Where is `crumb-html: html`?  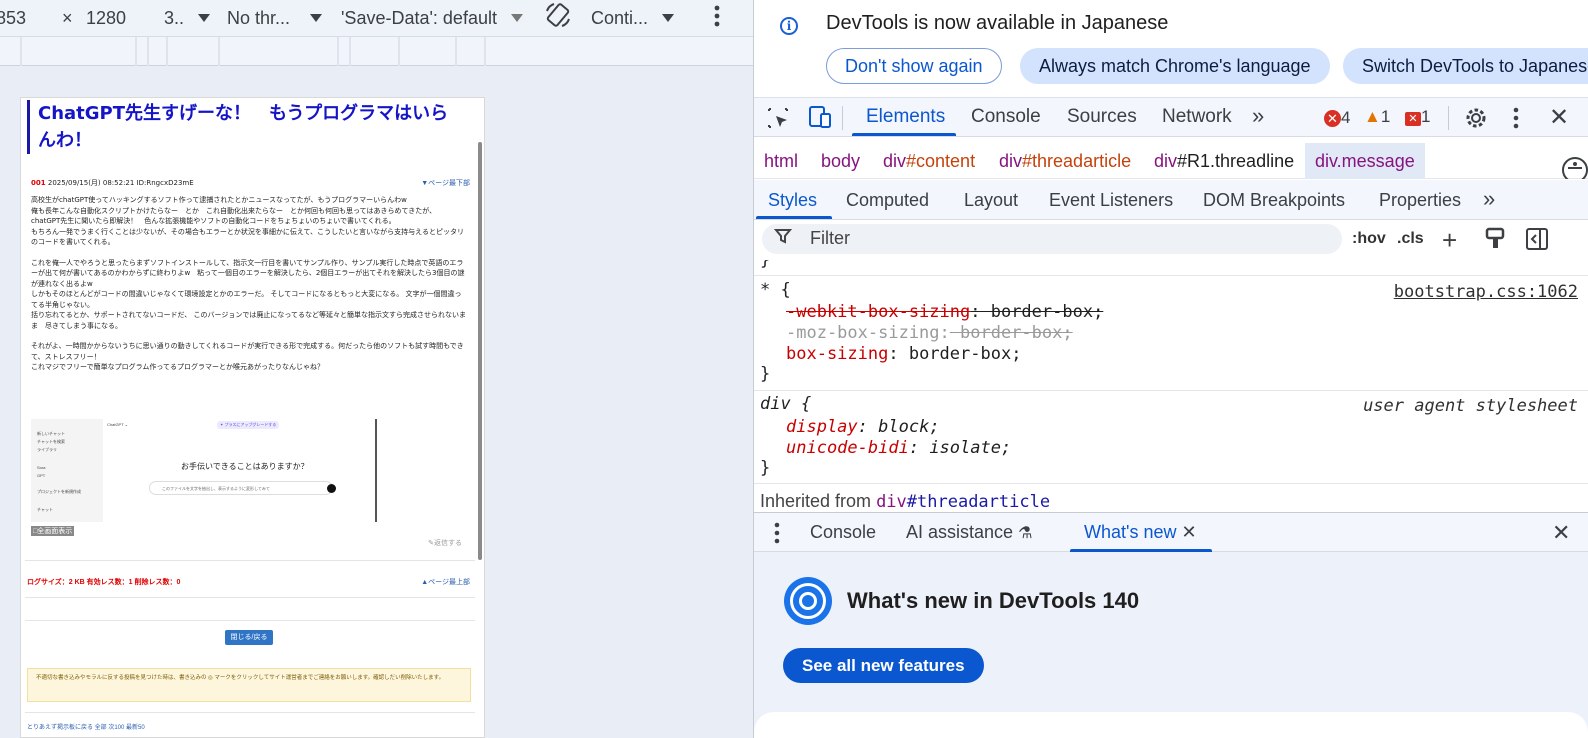
crumb-html: html is located at coordinates (781, 161).